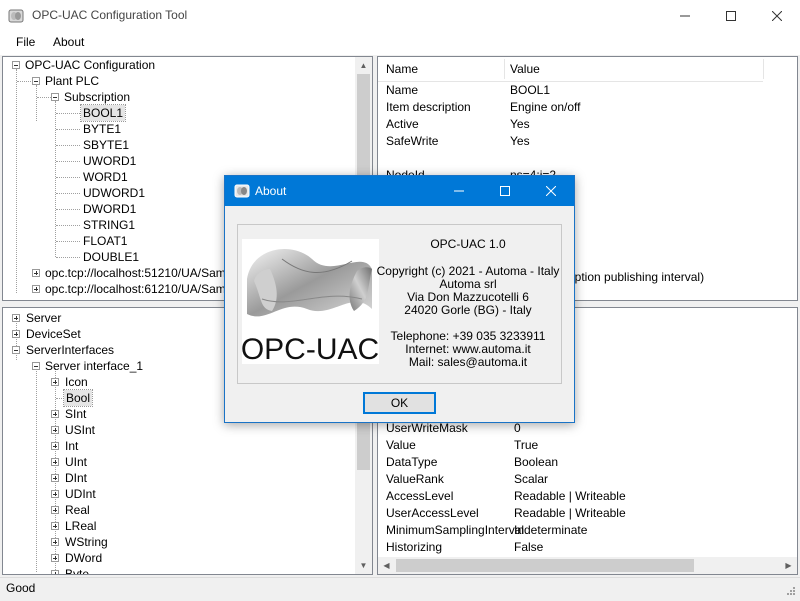 The image size is (800, 601). I want to click on scroll-up-icon: ▲, so click(363, 65).